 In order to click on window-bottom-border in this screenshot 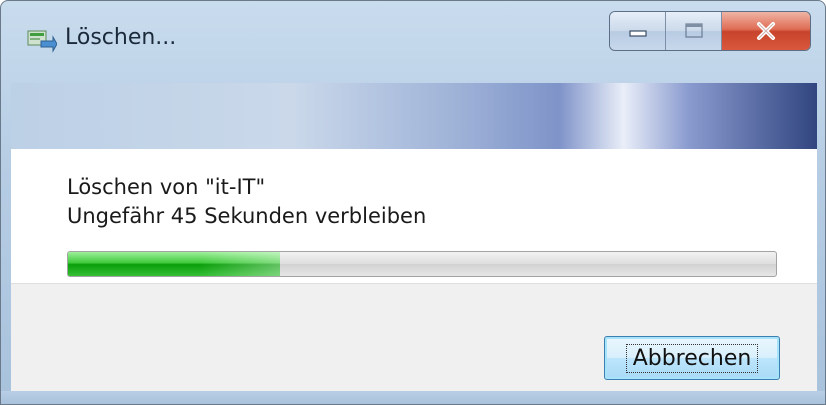, I will do `click(413, 397)`.